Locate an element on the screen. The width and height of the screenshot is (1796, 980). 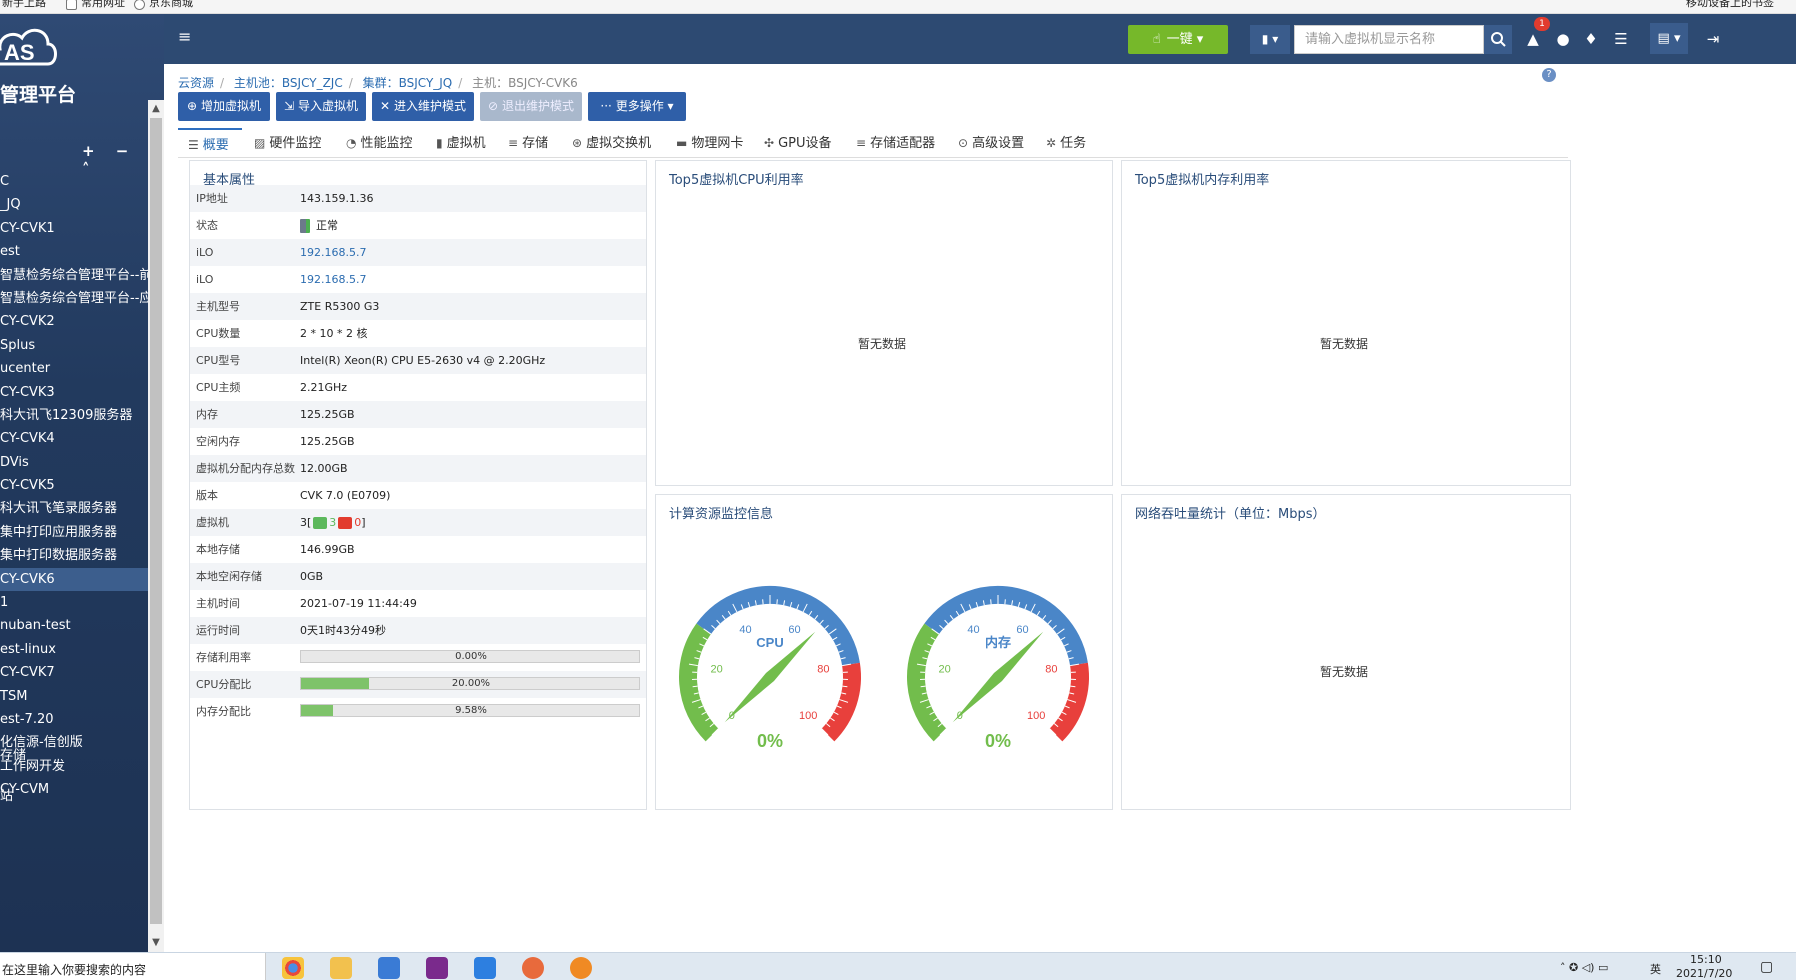
sidebar-scrollbar: ▲ ▼ is located at coordinates (156, 526).